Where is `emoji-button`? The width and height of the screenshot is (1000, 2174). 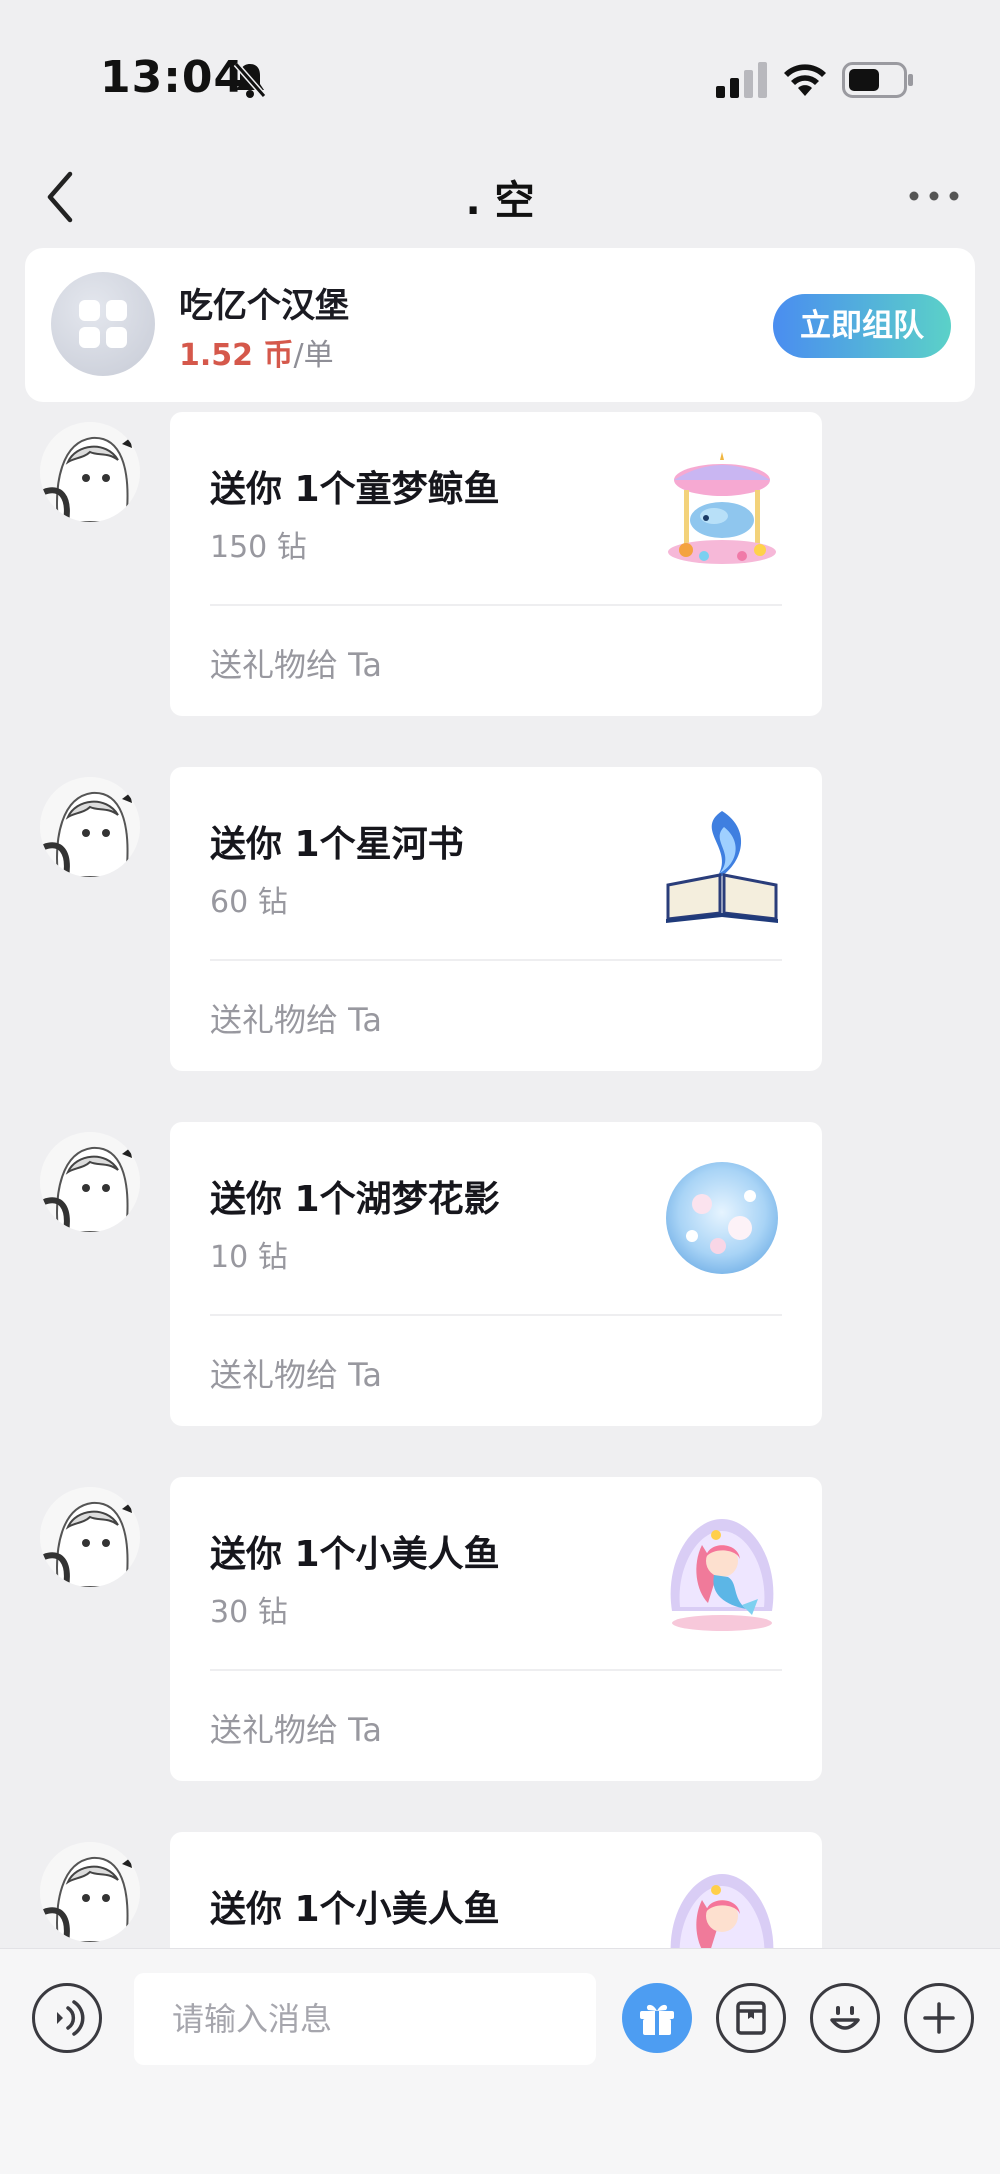
emoji-button is located at coordinates (845, 2018).